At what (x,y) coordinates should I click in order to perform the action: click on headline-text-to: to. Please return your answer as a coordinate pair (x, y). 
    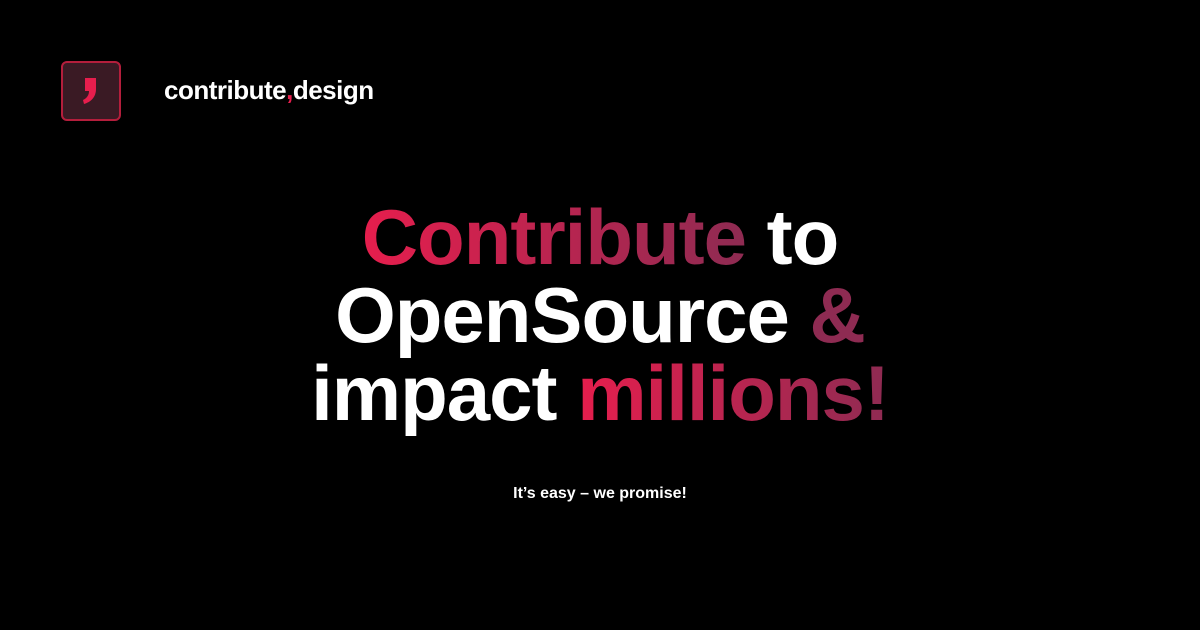
    Looking at the image, I should click on (792, 237).